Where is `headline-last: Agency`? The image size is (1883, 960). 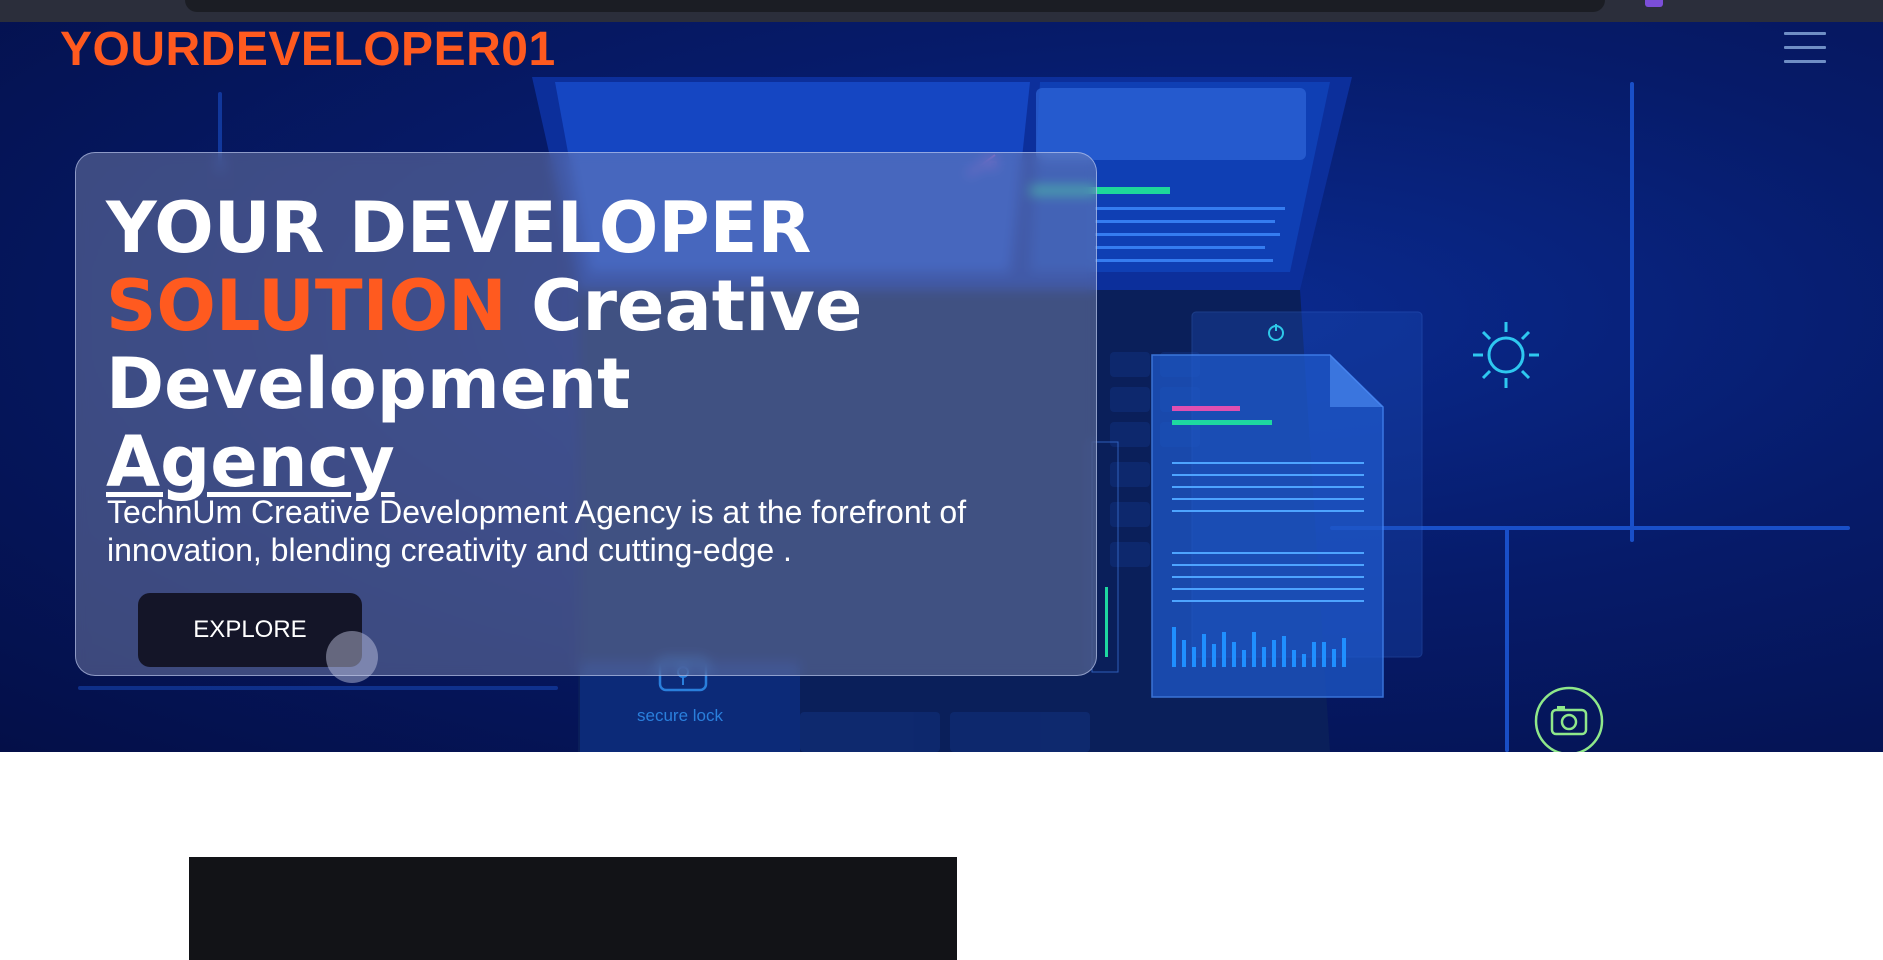
headline-last: Agency is located at coordinates (250, 462).